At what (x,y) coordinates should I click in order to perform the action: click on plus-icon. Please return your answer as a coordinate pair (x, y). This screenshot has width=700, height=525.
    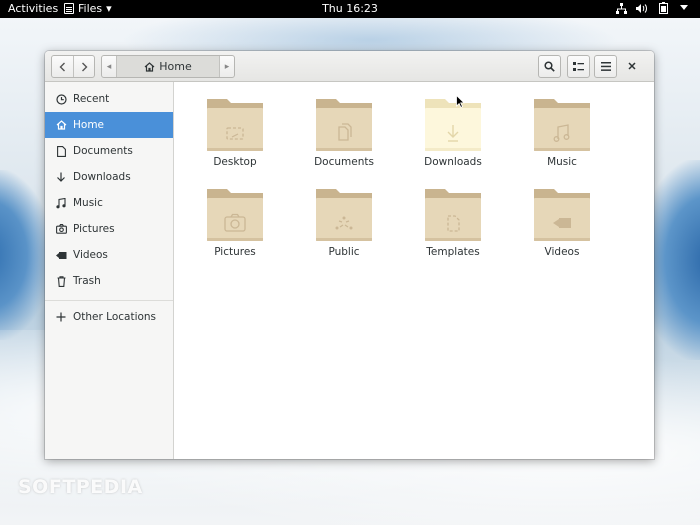
    Looking at the image, I should click on (61, 317).